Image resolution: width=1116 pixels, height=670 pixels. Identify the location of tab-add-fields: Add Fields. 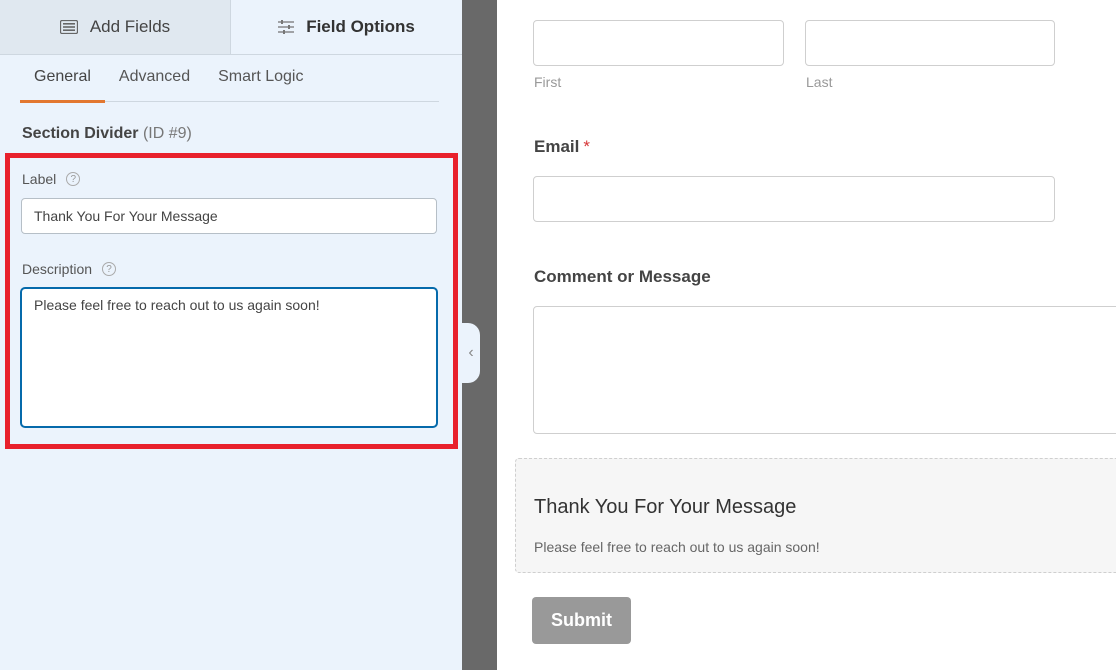
(115, 27).